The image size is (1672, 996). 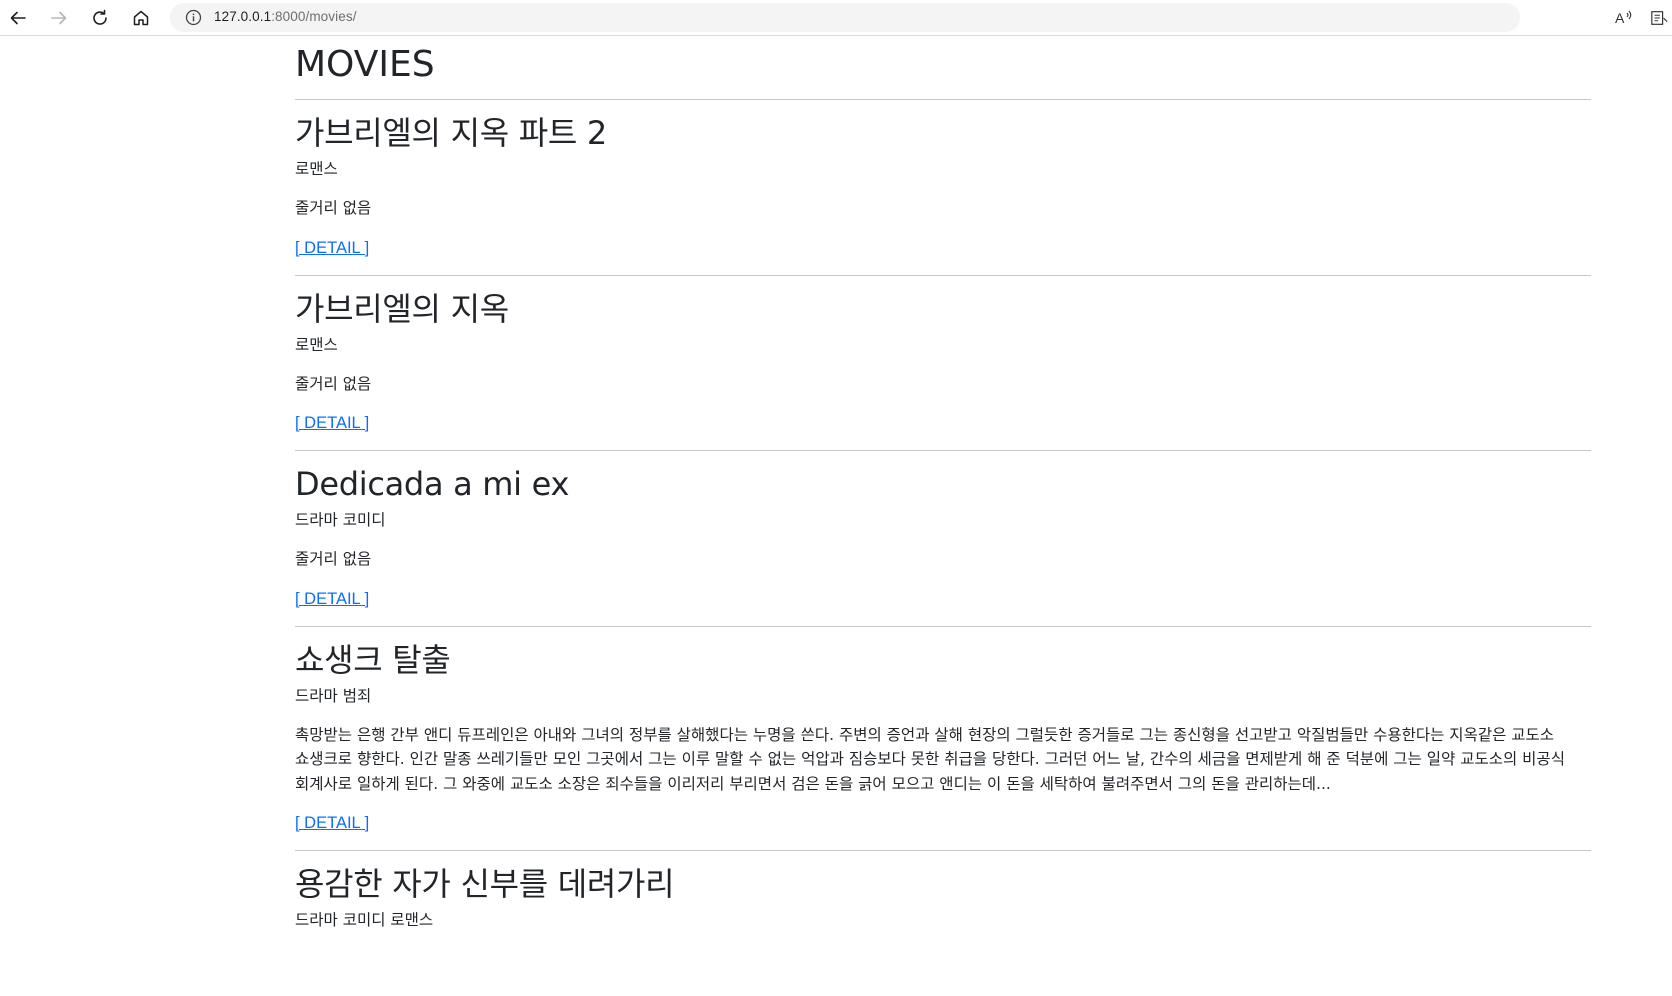 I want to click on movie-title: 가브리엘의 지옥, so click(x=402, y=308).